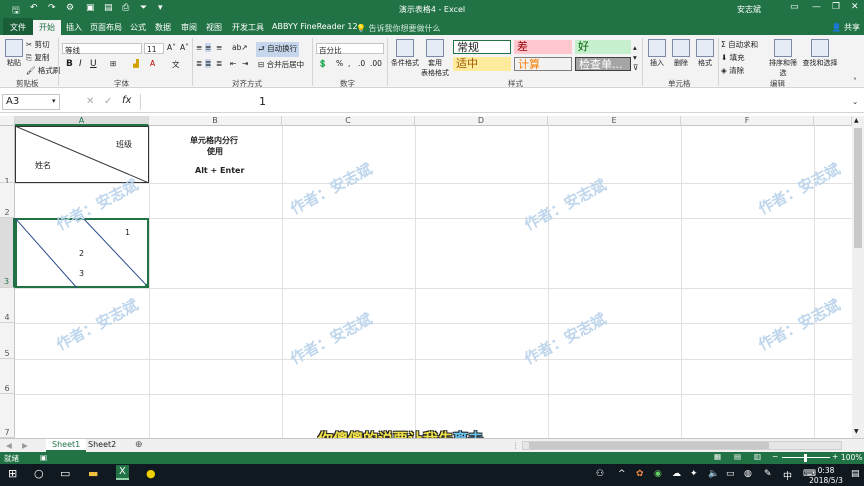  What do you see at coordinates (816, 7) in the screenshot?
I see `minimize-icon: —` at bounding box center [816, 7].